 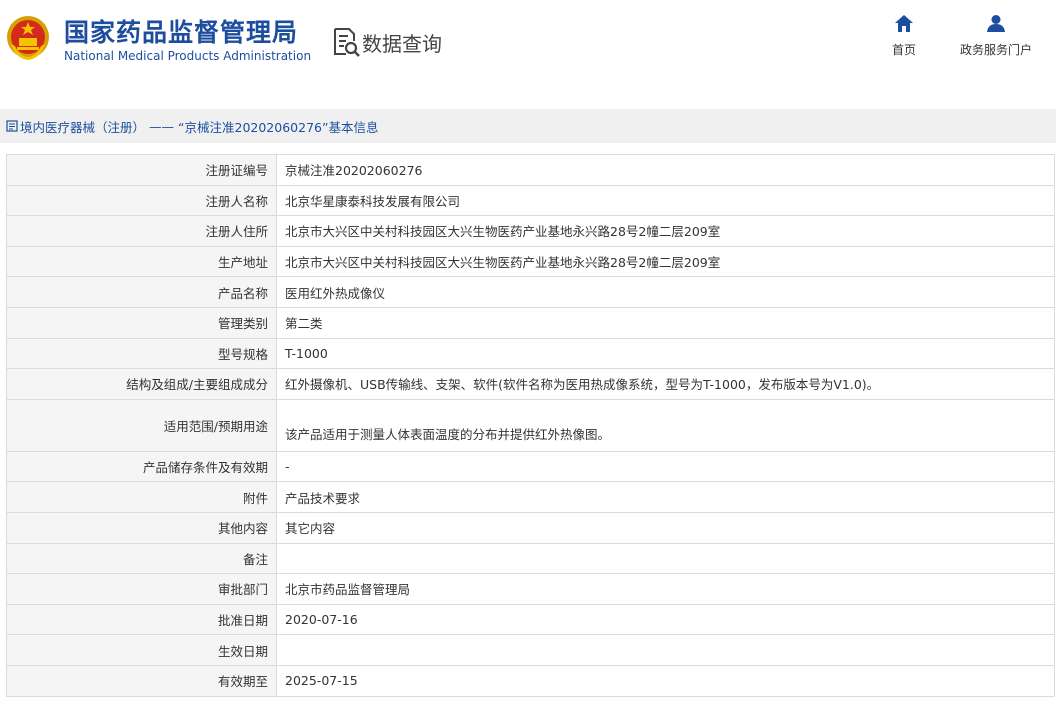 What do you see at coordinates (141, 292) in the screenshot?
I see `row-label: 产品名称` at bounding box center [141, 292].